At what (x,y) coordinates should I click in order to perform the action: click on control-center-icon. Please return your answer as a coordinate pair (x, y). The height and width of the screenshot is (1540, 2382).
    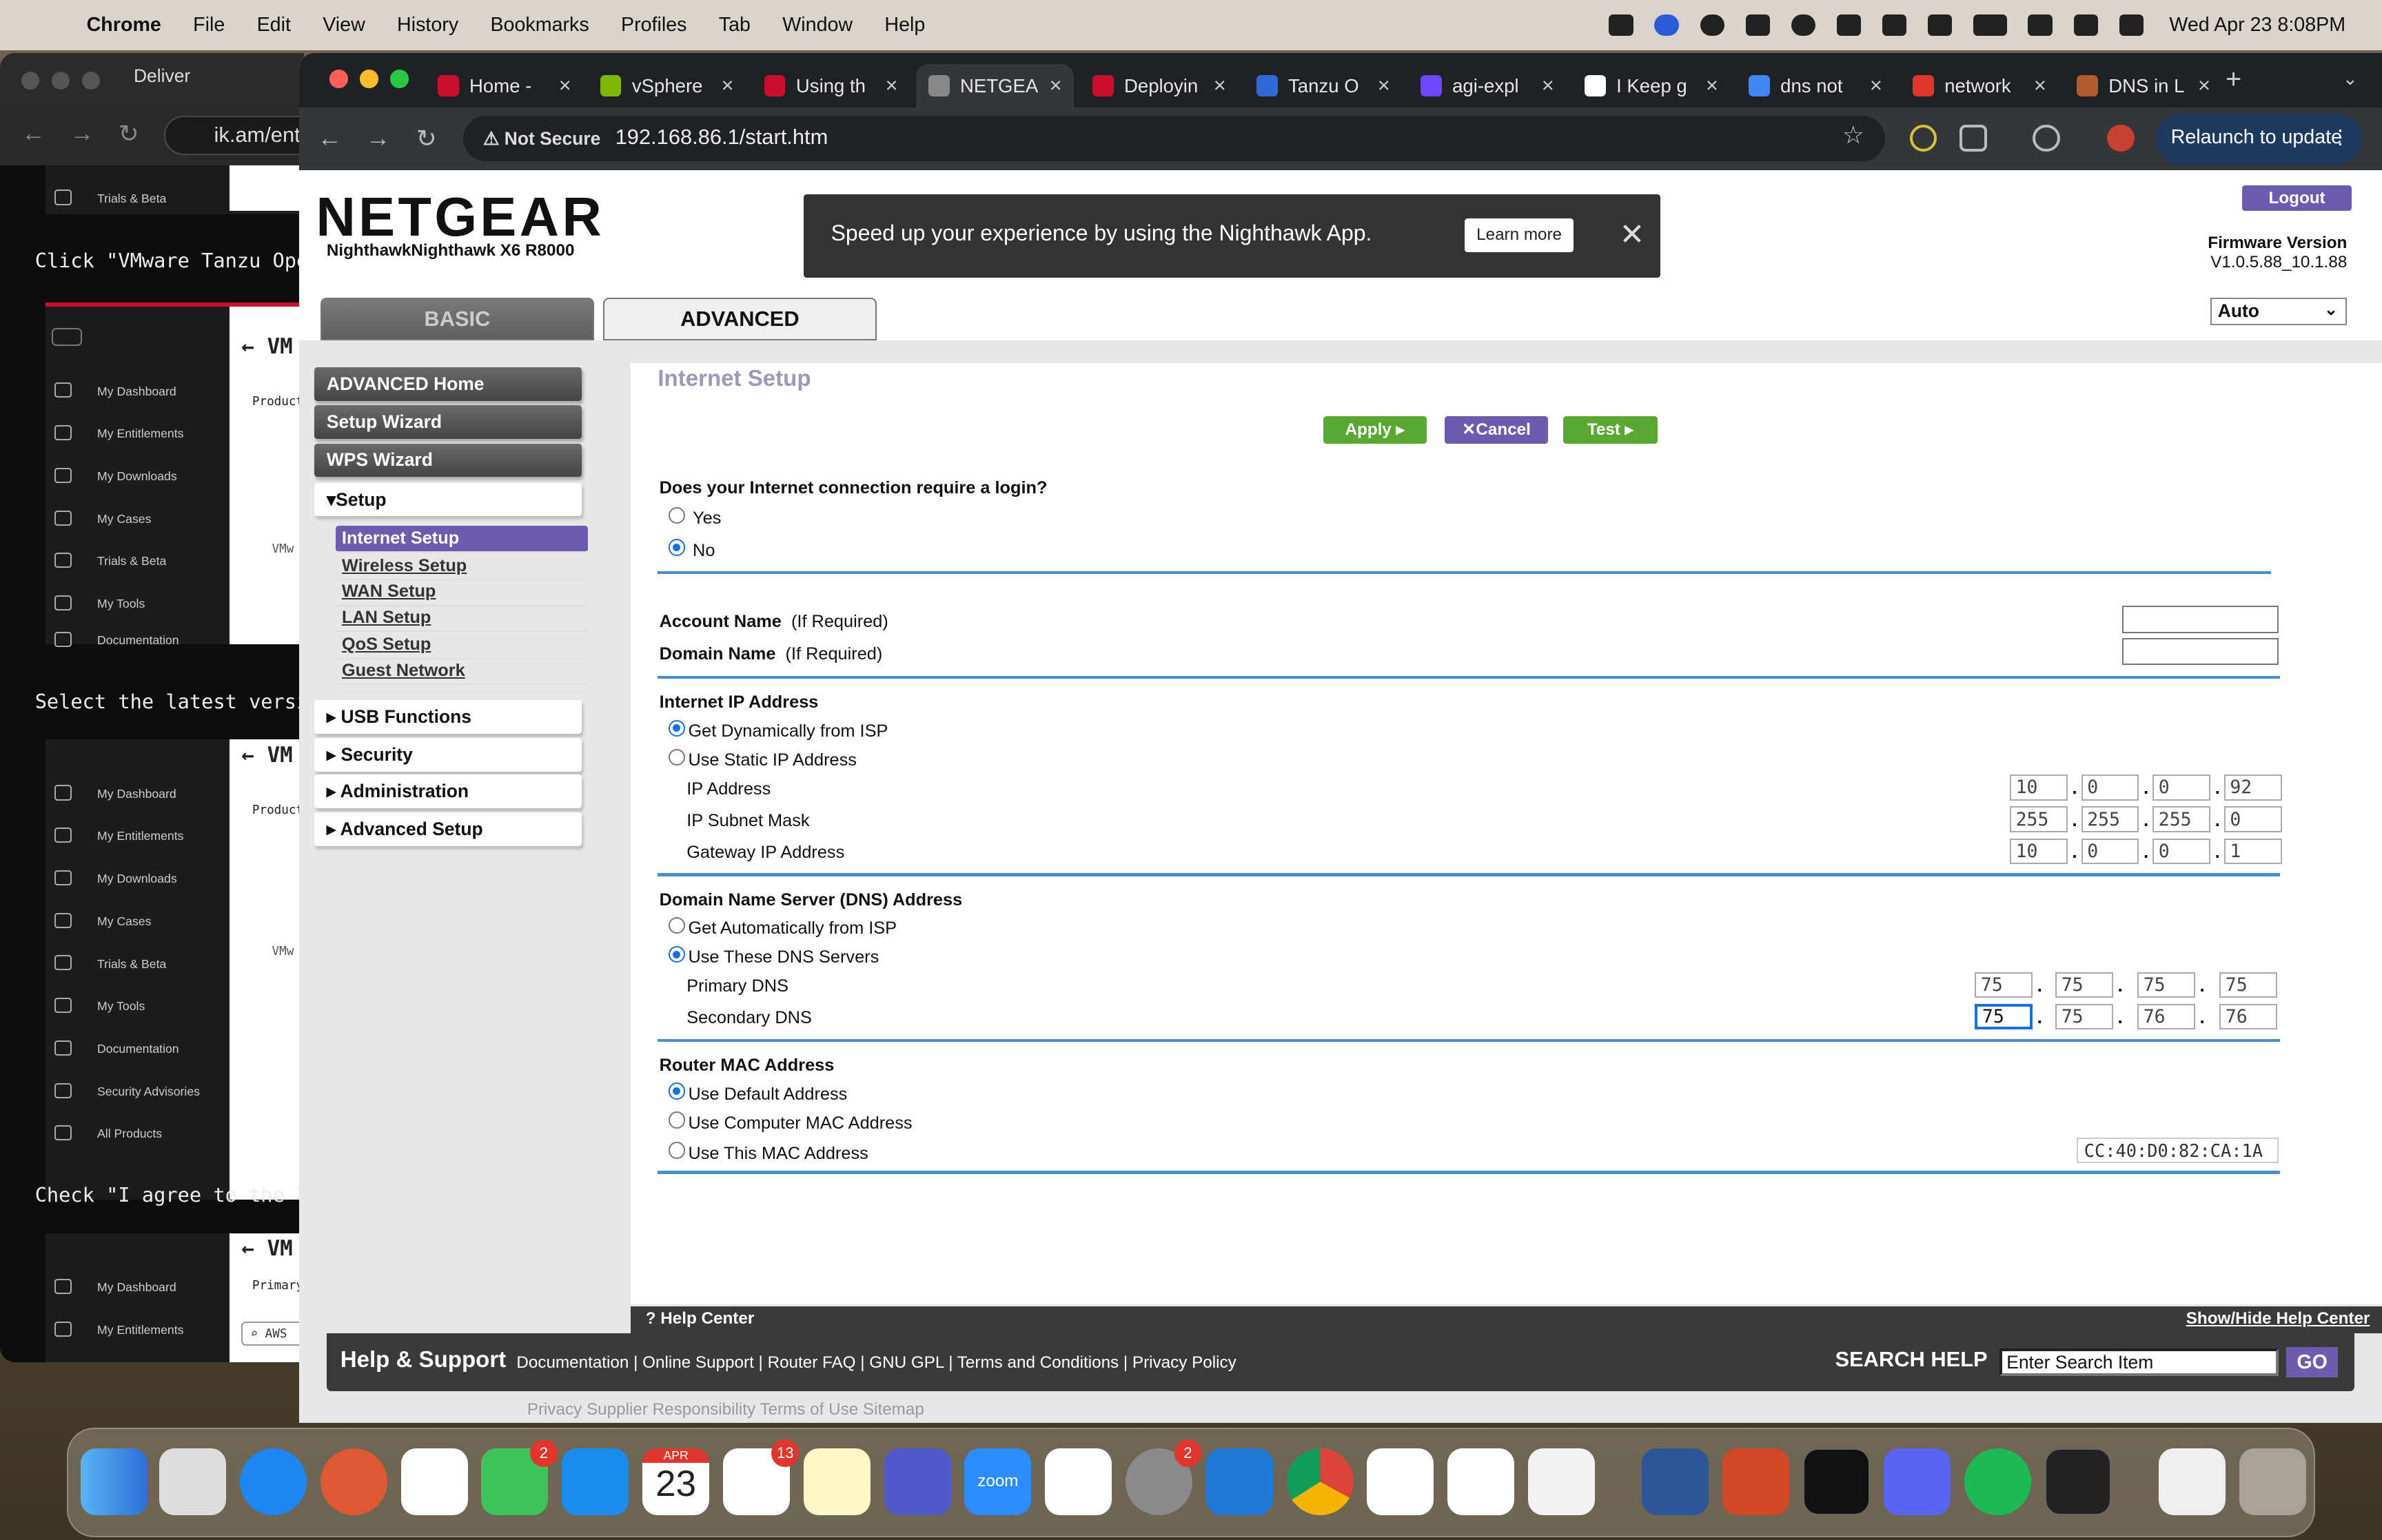
    Looking at the image, I should click on (2131, 25).